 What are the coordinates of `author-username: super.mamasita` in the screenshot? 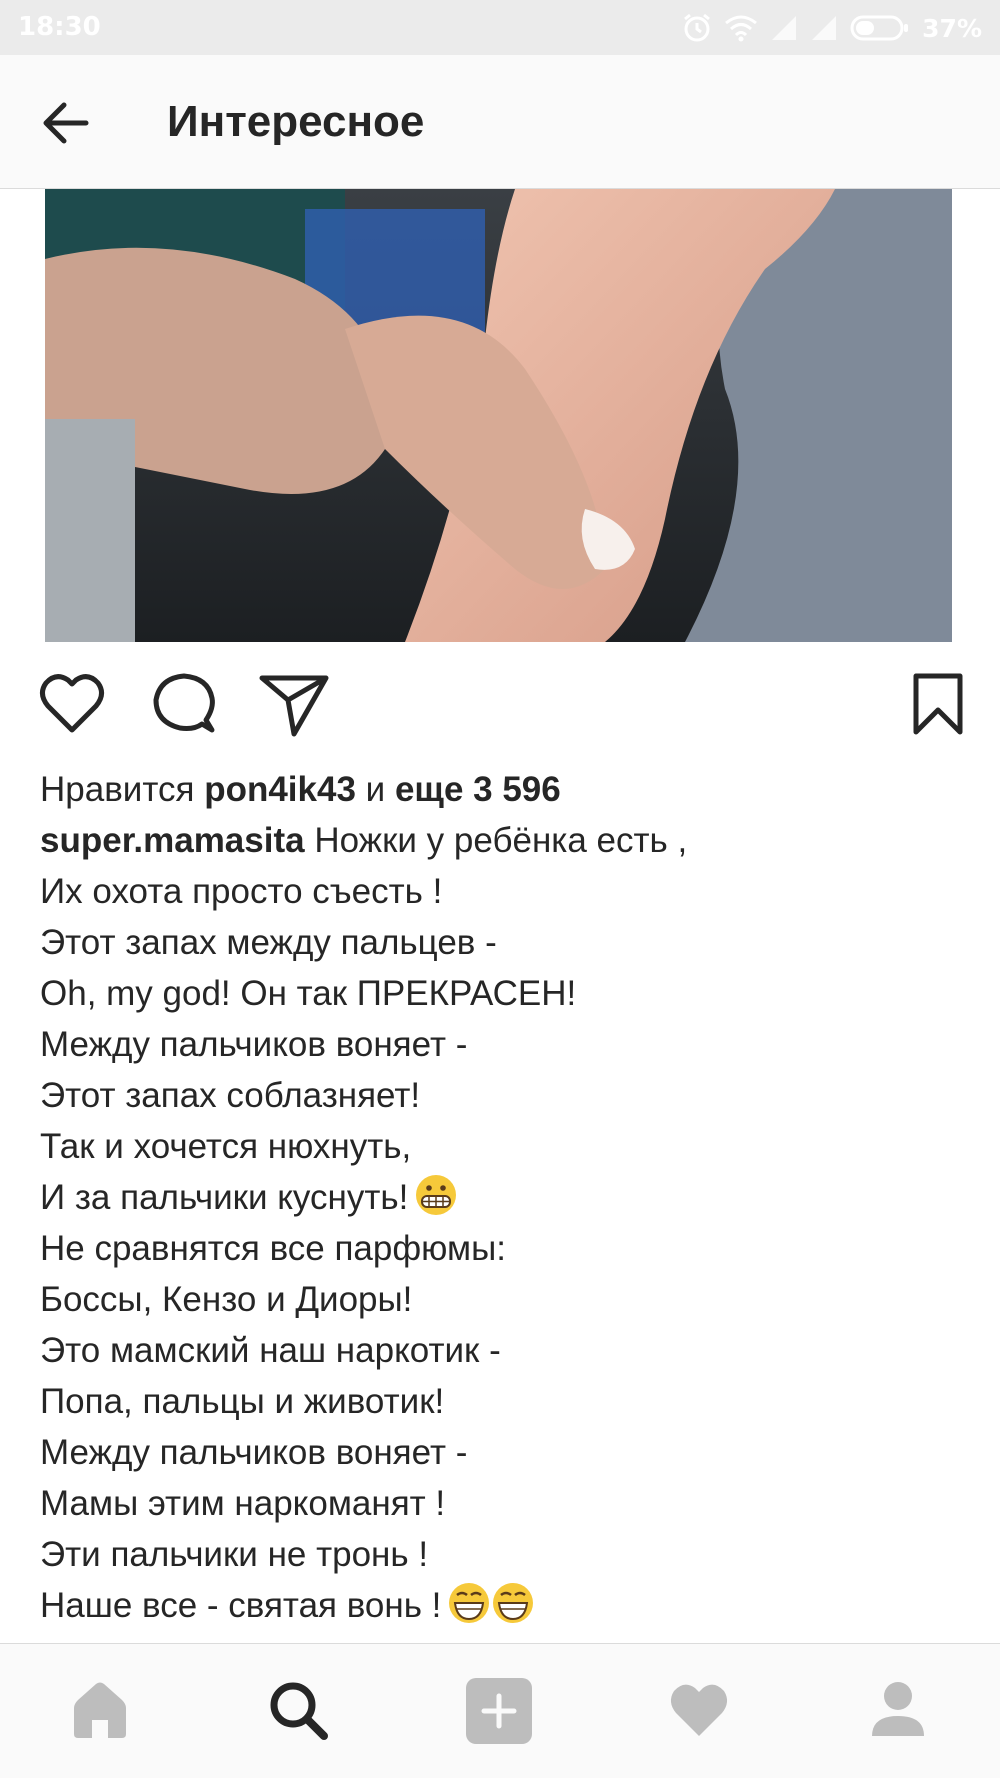 It's located at (172, 840).